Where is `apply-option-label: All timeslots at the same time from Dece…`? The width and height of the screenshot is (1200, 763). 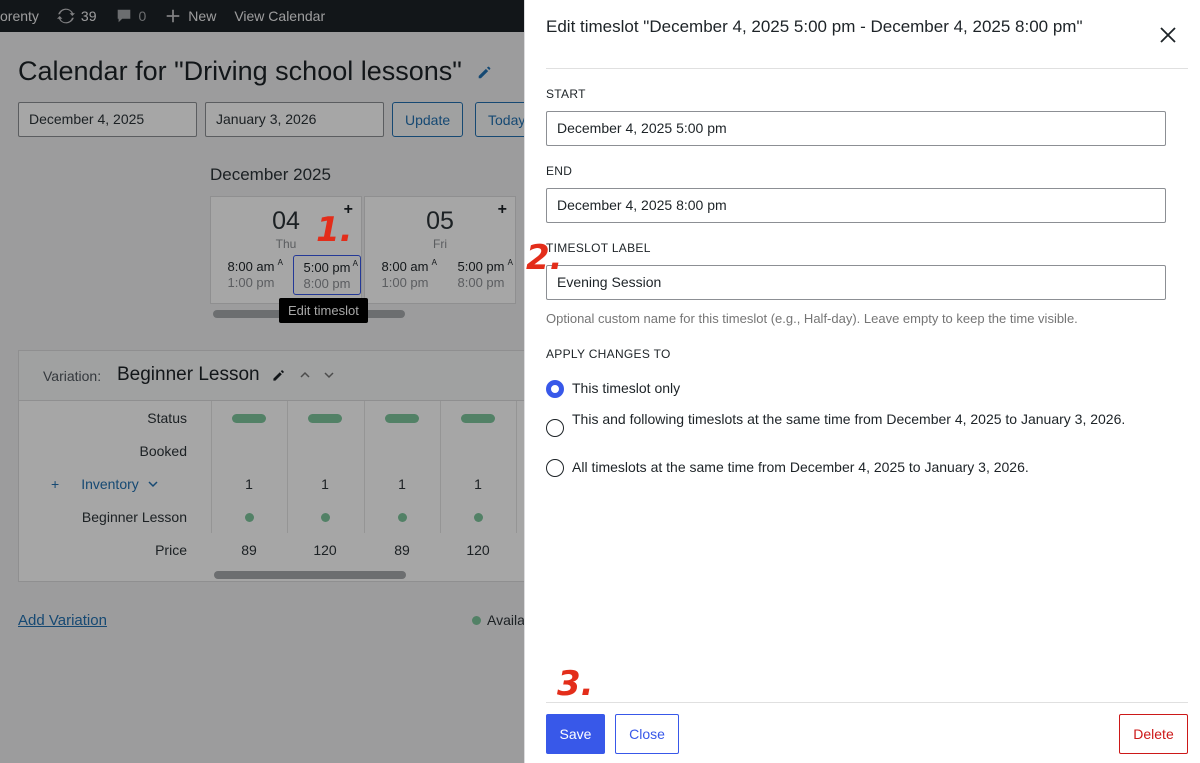
apply-option-label: All timeslots at the same time from Dece… is located at coordinates (800, 467).